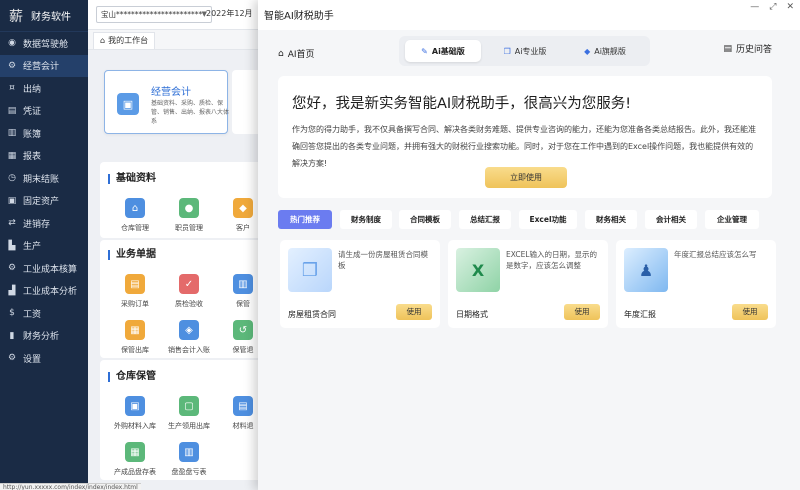 The height and width of the screenshot is (490, 800). I want to click on tag-icon: ◈, so click(189, 330).